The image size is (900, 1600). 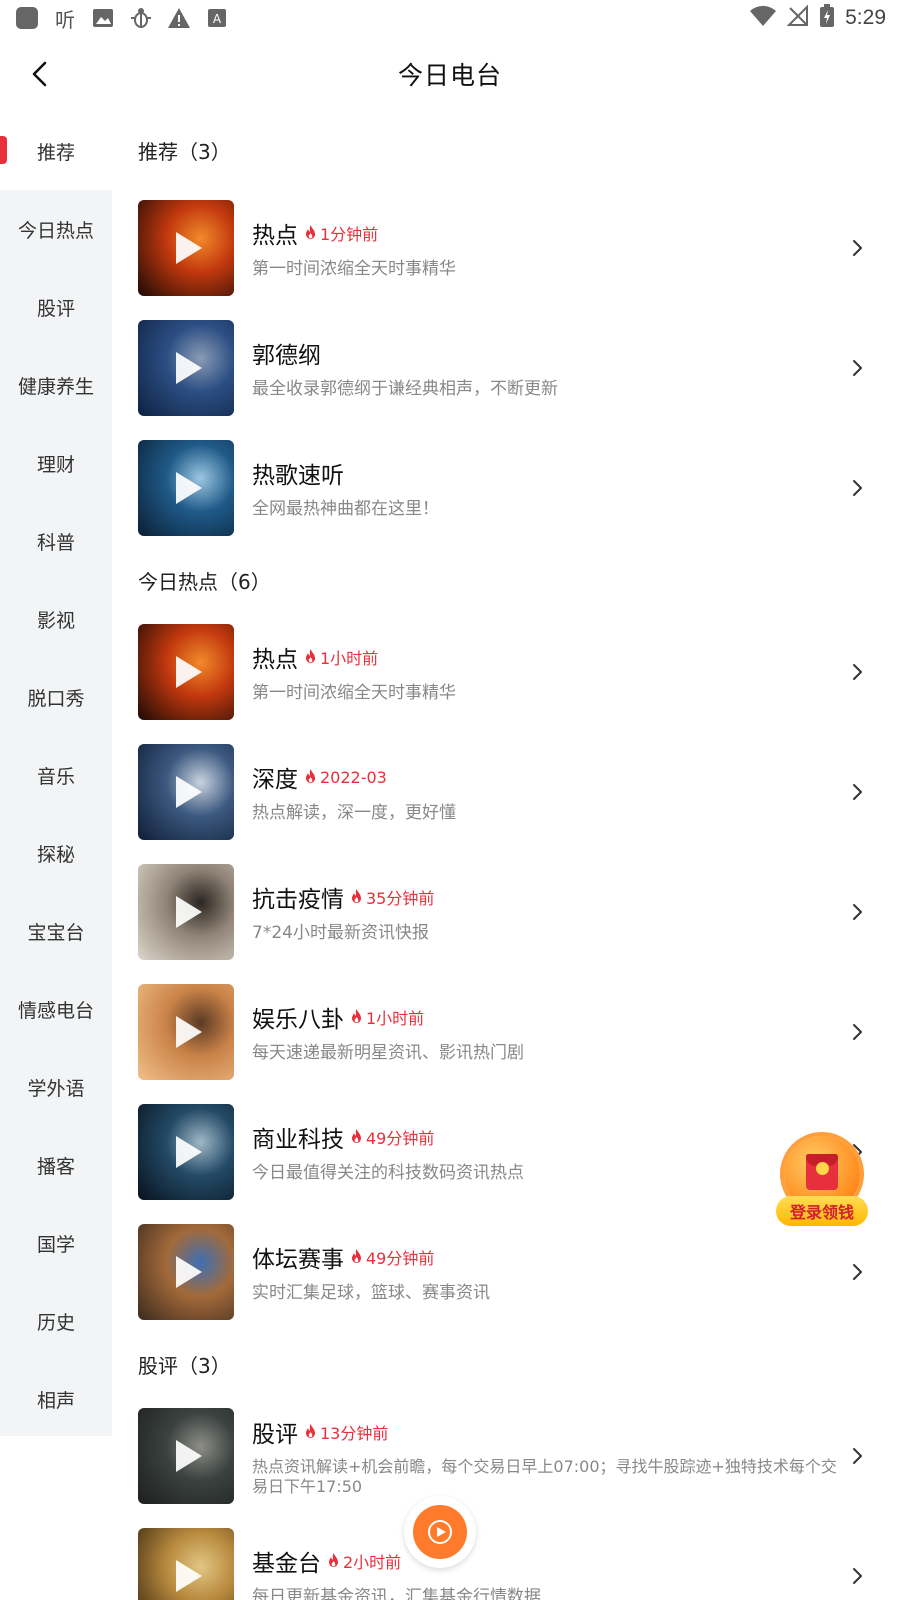 I want to click on sidebar-item: 音乐, so click(x=56, y=775).